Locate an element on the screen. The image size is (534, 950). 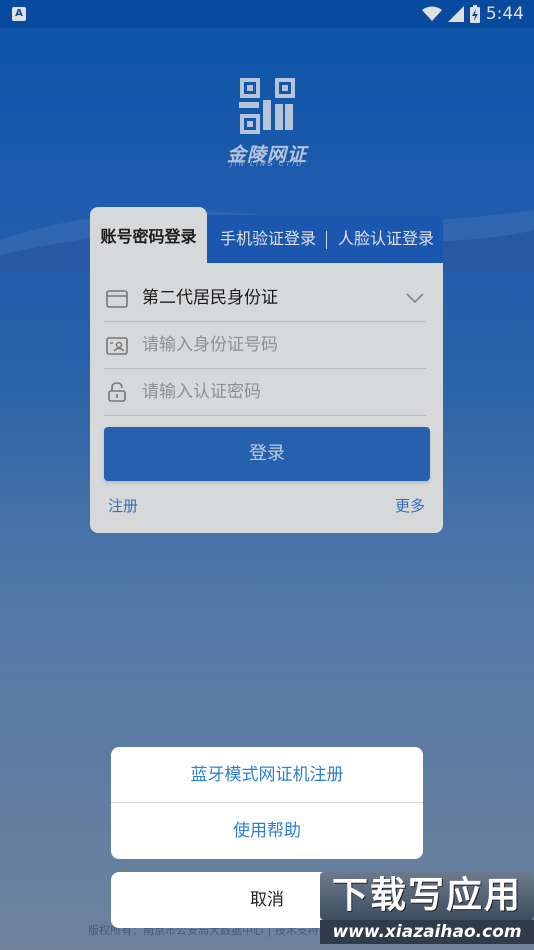
site-watermark: 下载写应用 www.xiazaihao.com is located at coordinates (427, 908).